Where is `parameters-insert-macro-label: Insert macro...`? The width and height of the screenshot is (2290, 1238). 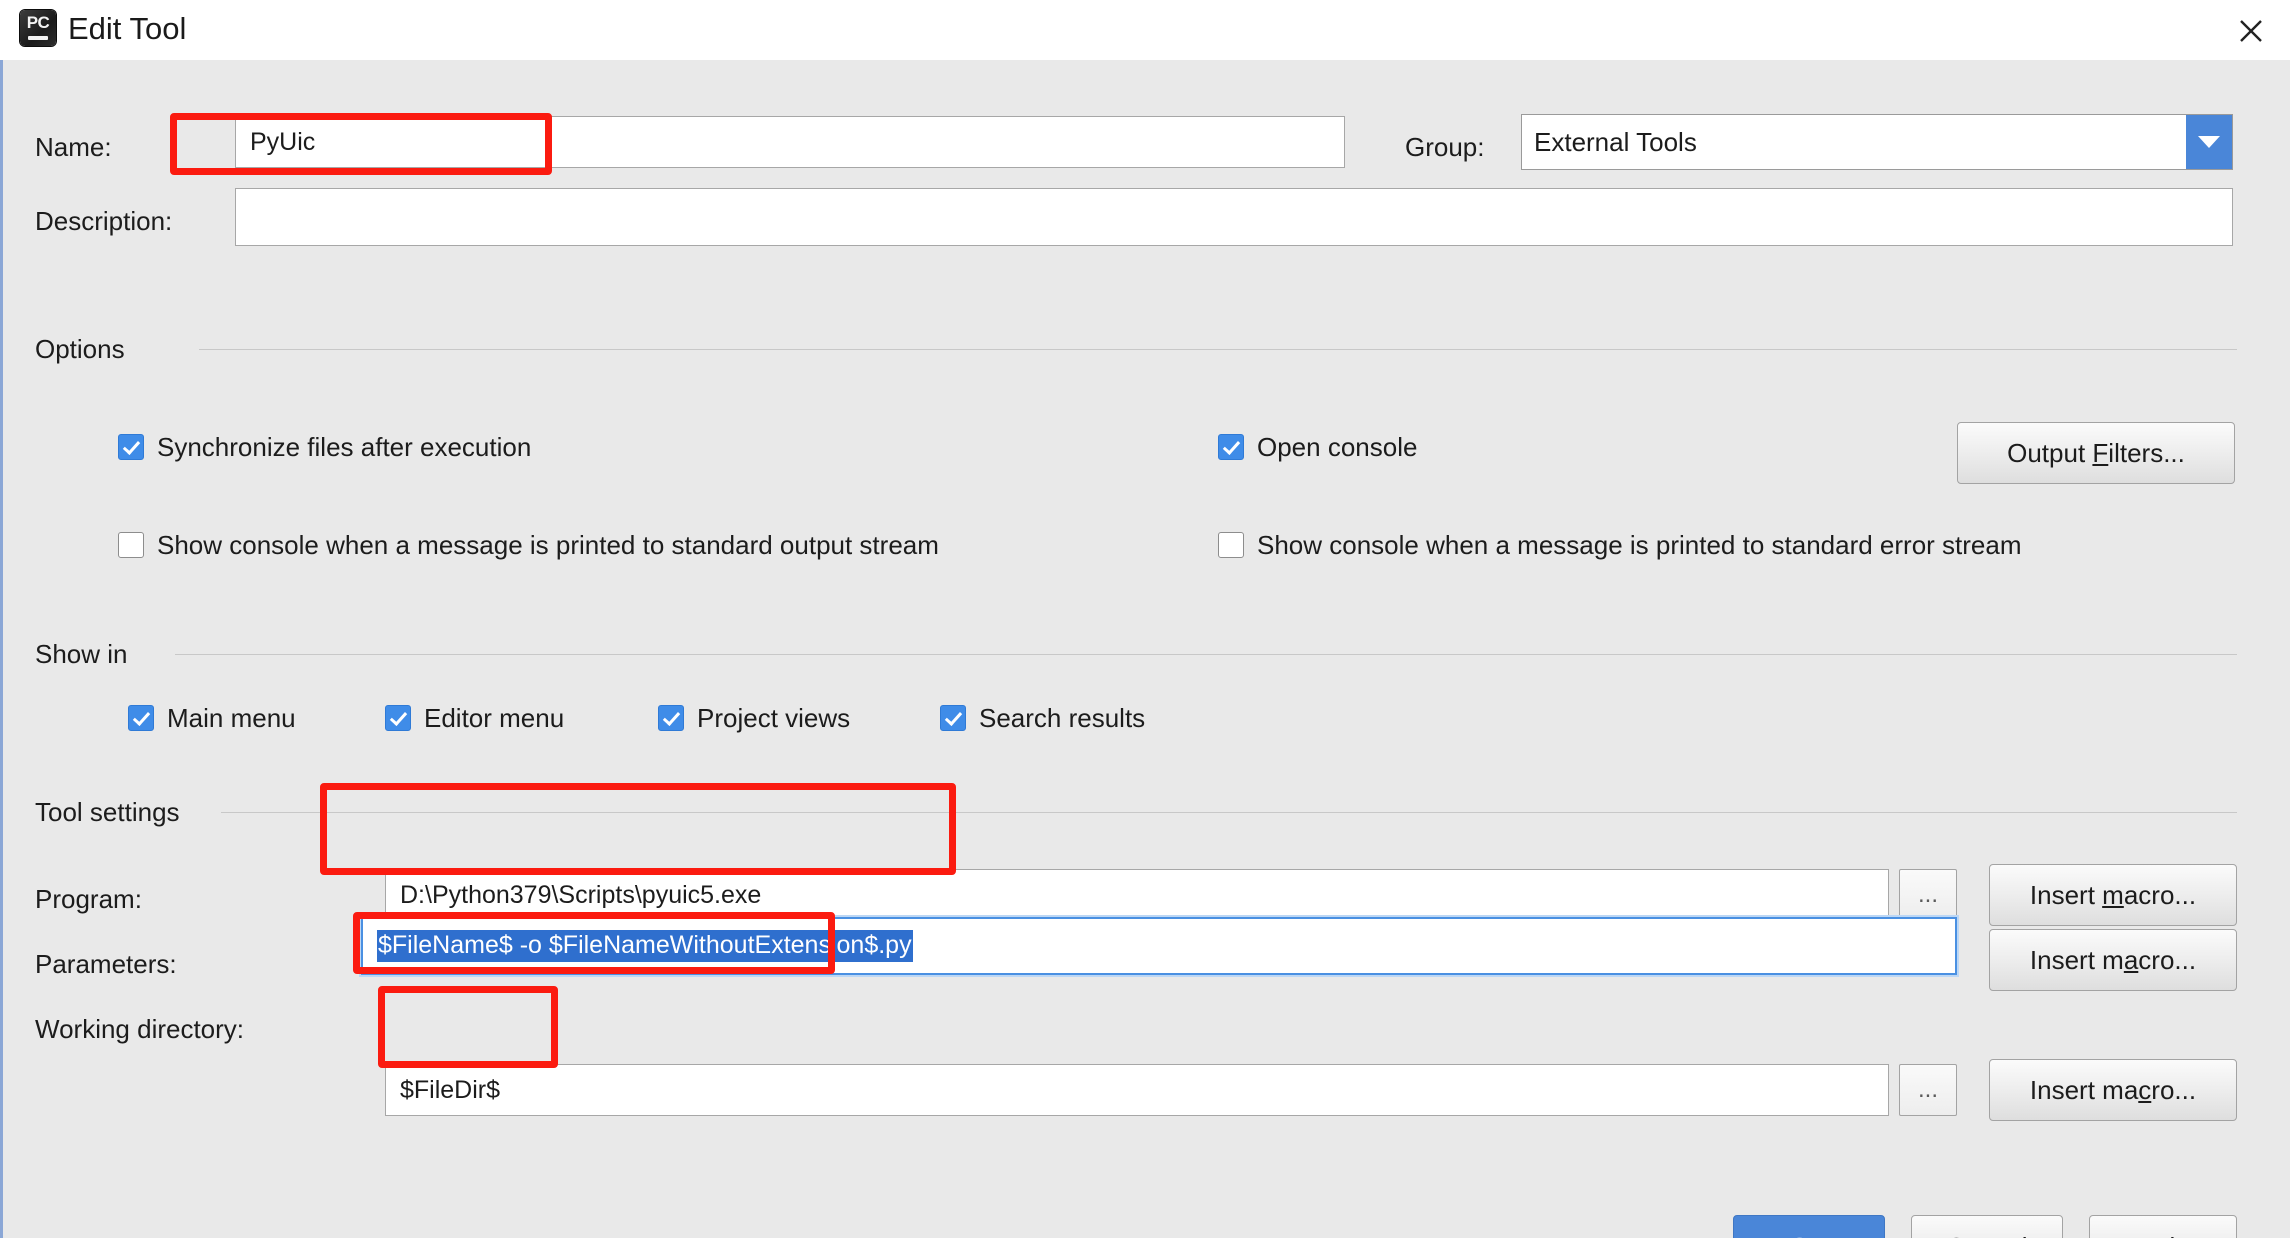
parameters-insert-macro-label: Insert macro... is located at coordinates (2113, 959).